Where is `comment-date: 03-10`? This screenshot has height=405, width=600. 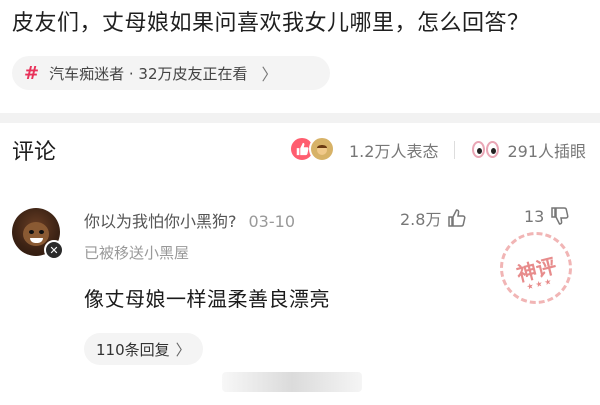 comment-date: 03-10 is located at coordinates (272, 221).